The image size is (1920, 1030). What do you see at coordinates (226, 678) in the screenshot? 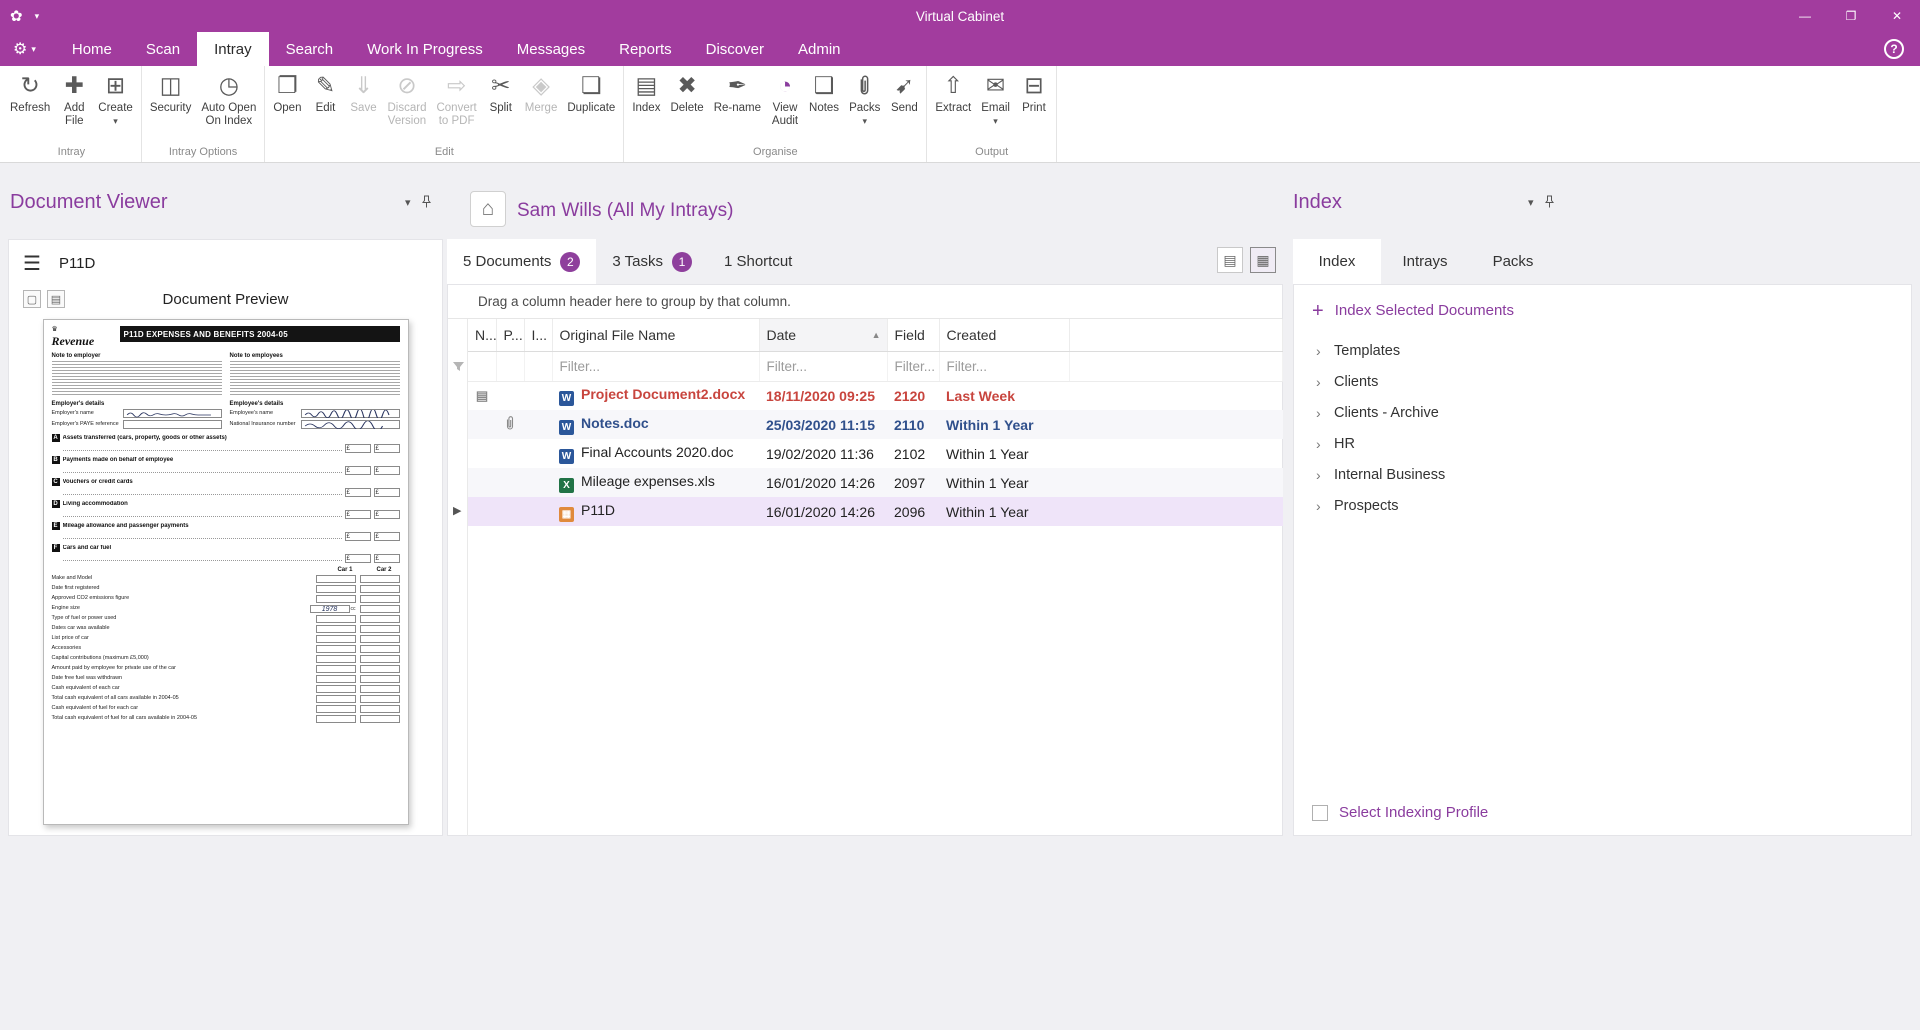
I see `form-car-row: Date free fuel was withdrawn` at bounding box center [226, 678].